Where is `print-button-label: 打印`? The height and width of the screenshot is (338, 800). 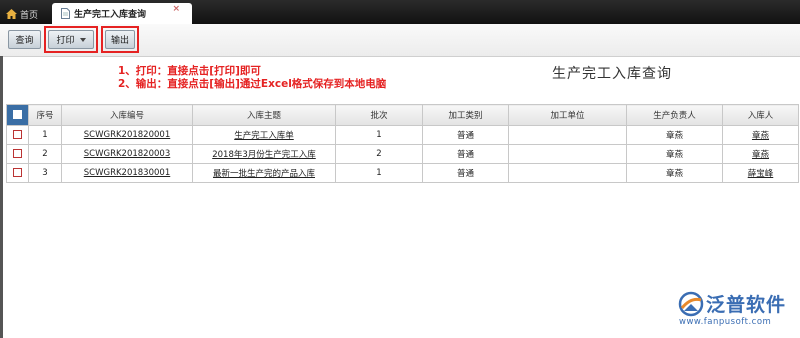 print-button-label: 打印 is located at coordinates (65, 41).